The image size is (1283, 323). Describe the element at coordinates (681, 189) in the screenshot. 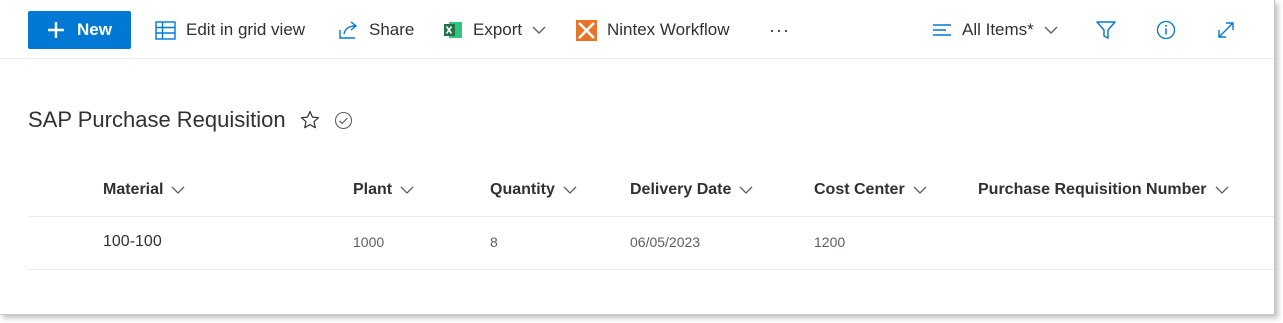

I see `column-header-label: Delivery Date` at that location.